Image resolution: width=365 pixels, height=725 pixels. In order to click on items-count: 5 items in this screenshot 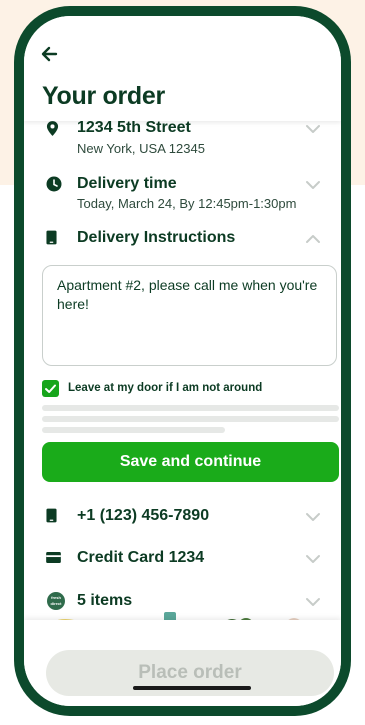, I will do `click(105, 600)`.